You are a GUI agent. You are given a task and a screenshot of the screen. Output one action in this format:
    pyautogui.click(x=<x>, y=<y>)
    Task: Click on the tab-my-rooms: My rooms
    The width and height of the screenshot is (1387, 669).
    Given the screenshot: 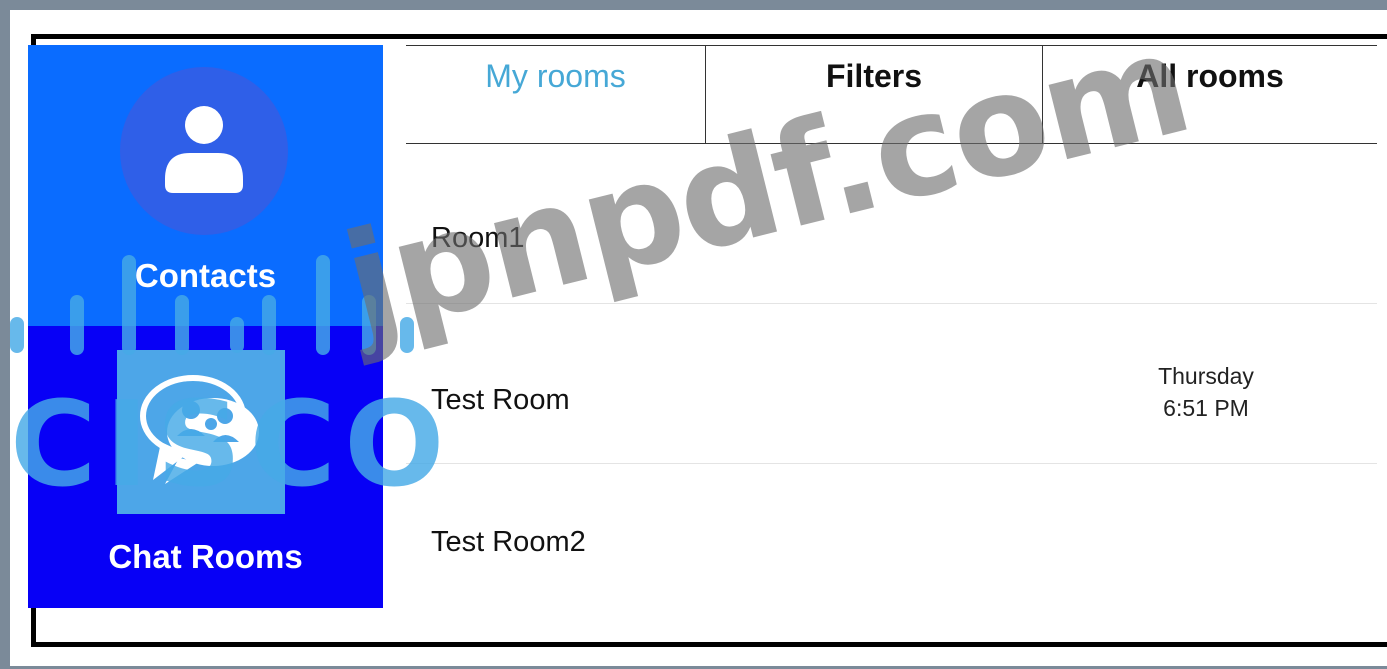 What is the action you would take?
    pyautogui.click(x=555, y=94)
    